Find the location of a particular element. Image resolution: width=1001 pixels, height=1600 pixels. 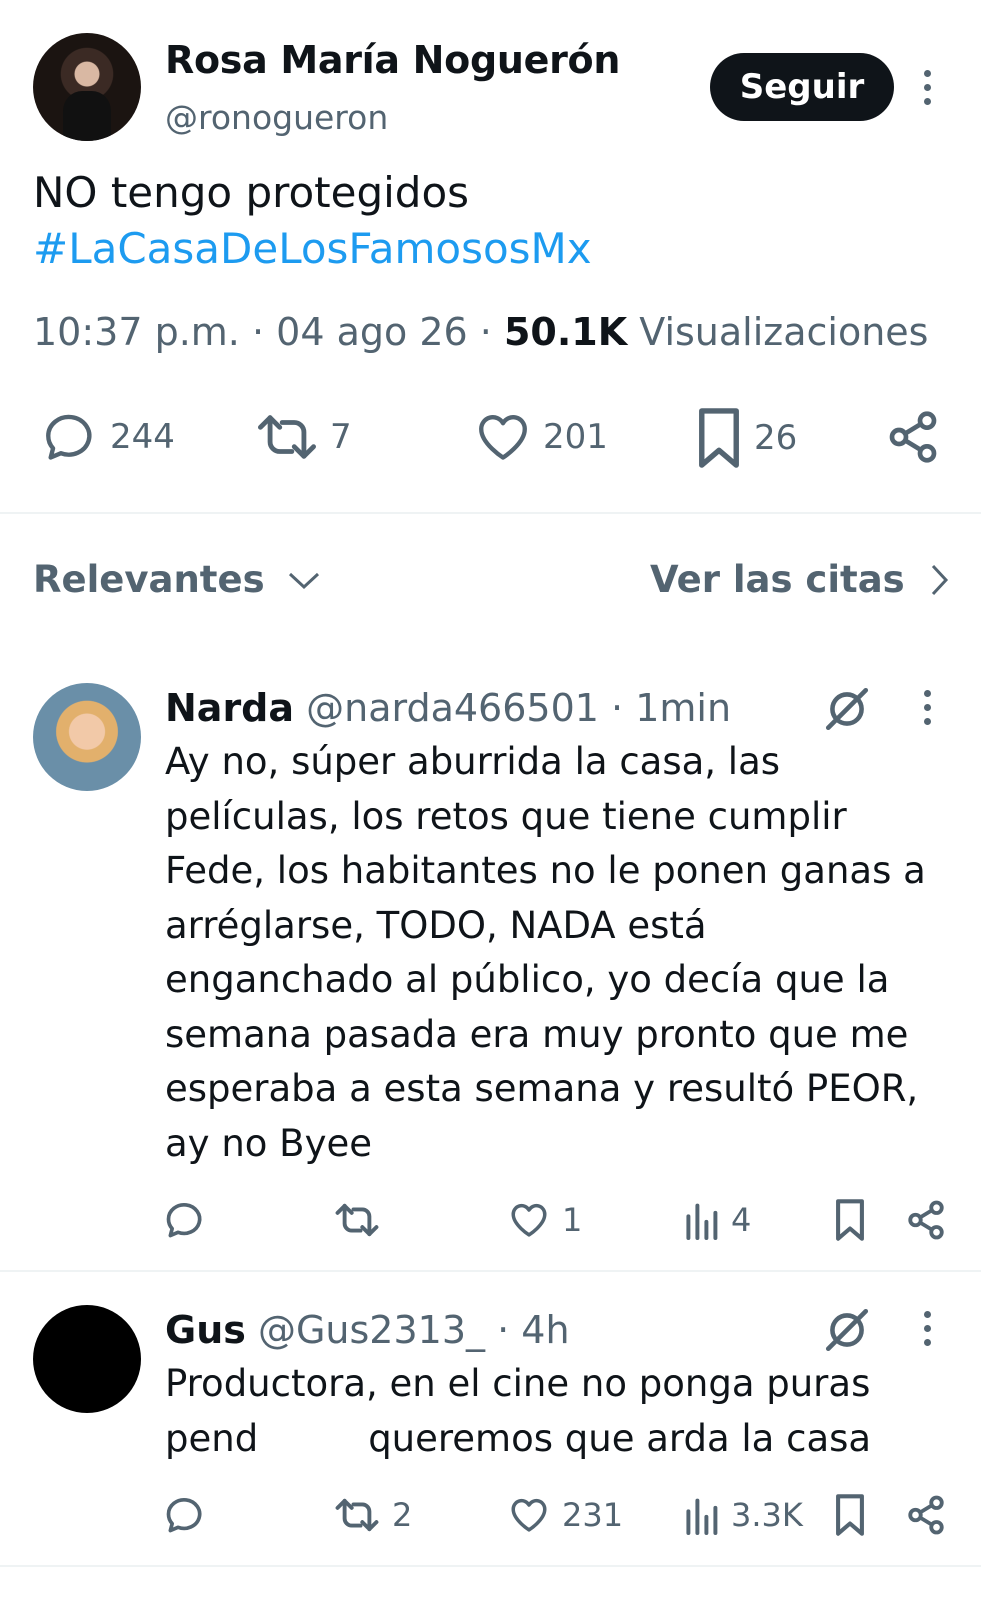

view-quotes-link: Ver las citas is located at coordinates (799, 579).